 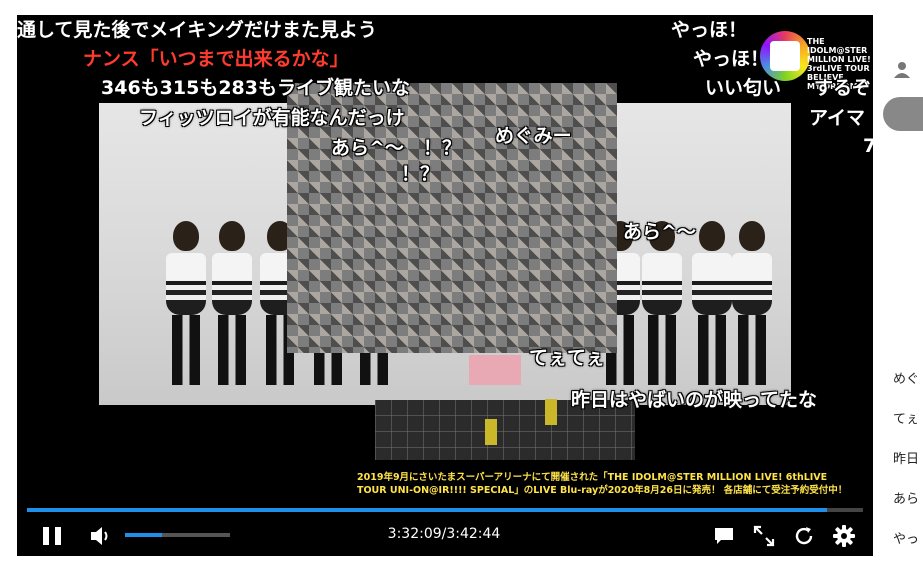 What do you see at coordinates (906, 377) in the screenshot?
I see `comment-list-item: めぐ` at bounding box center [906, 377].